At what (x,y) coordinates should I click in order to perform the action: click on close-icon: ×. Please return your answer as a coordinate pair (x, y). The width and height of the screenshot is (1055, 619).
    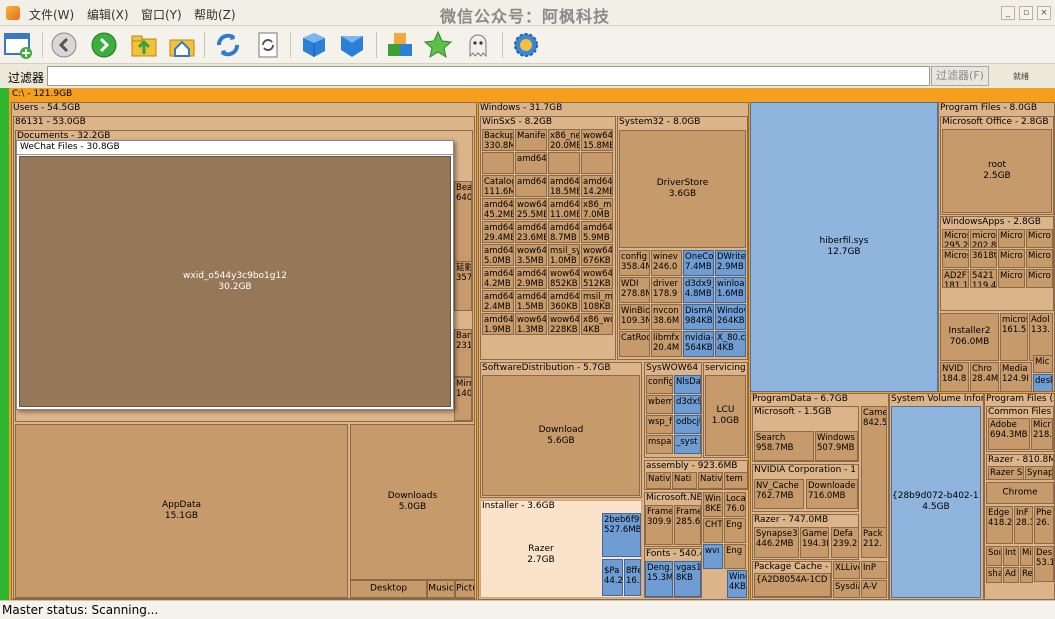
    Looking at the image, I should click on (1044, 13).